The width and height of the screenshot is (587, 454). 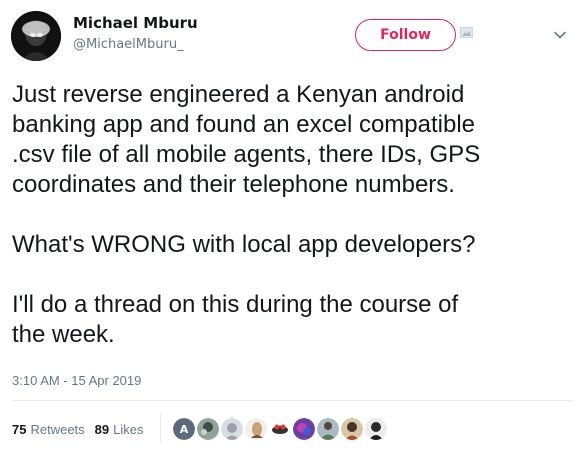 I want to click on follow-button: Follow, so click(x=405, y=35).